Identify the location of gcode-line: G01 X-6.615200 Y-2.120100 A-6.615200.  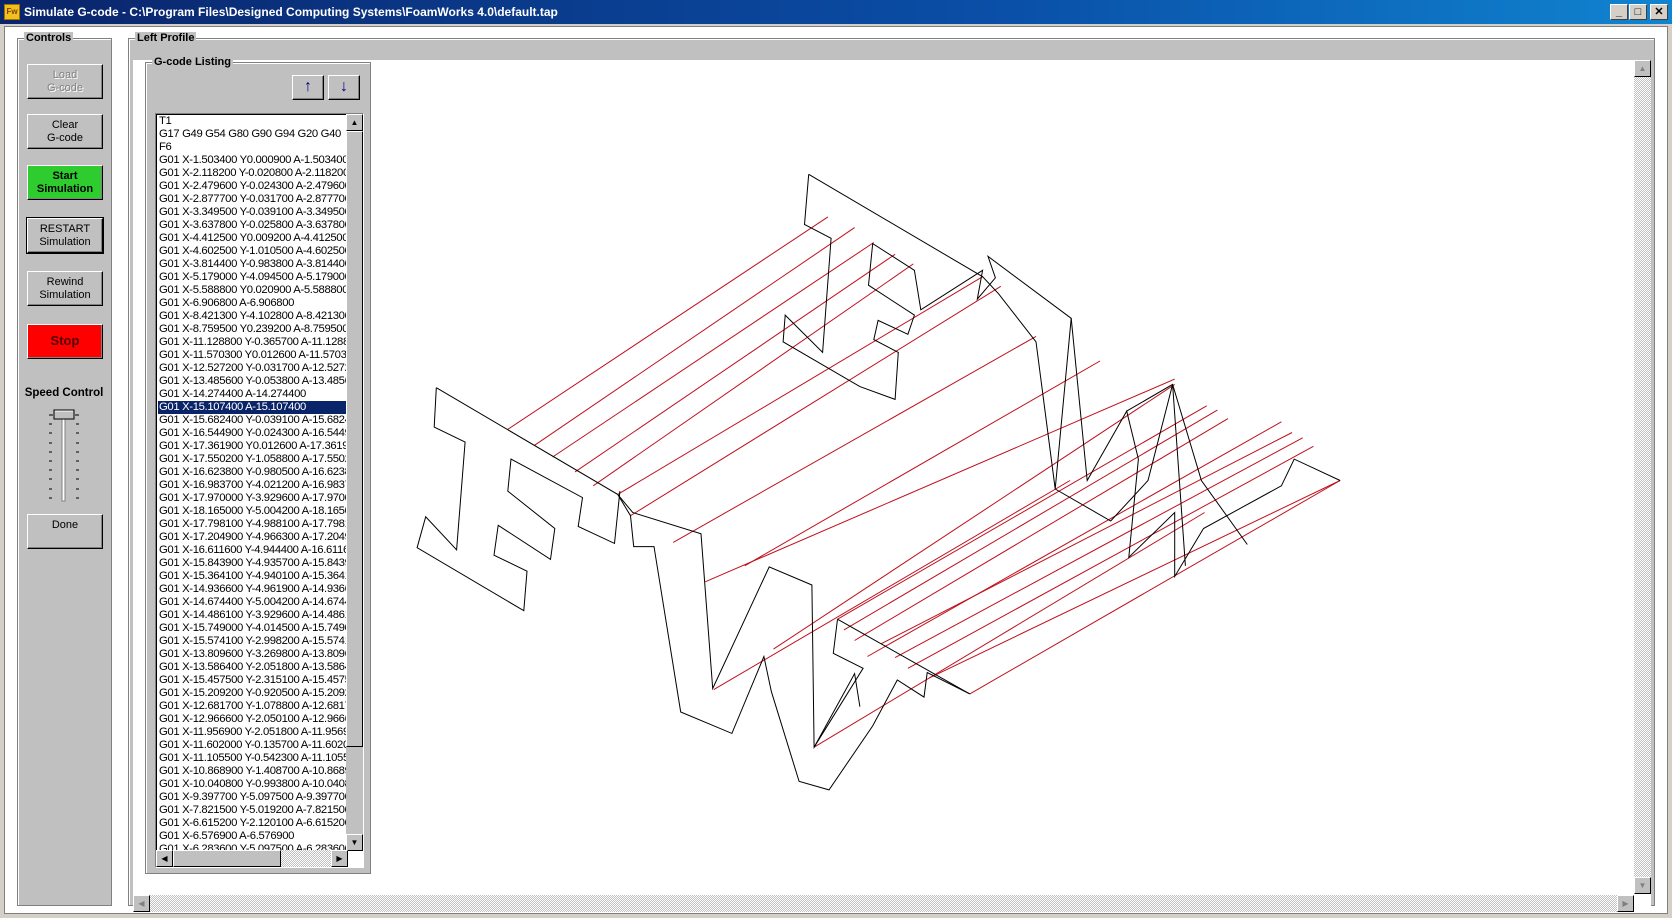
(253, 823).